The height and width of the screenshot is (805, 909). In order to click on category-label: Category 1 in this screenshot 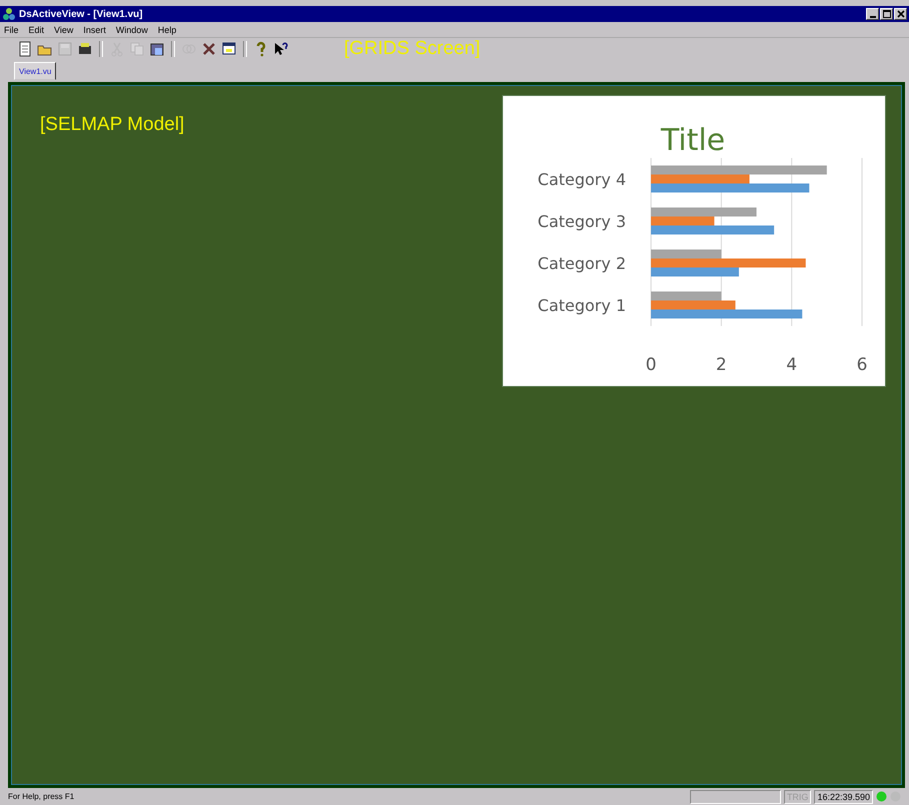, I will do `click(582, 305)`.